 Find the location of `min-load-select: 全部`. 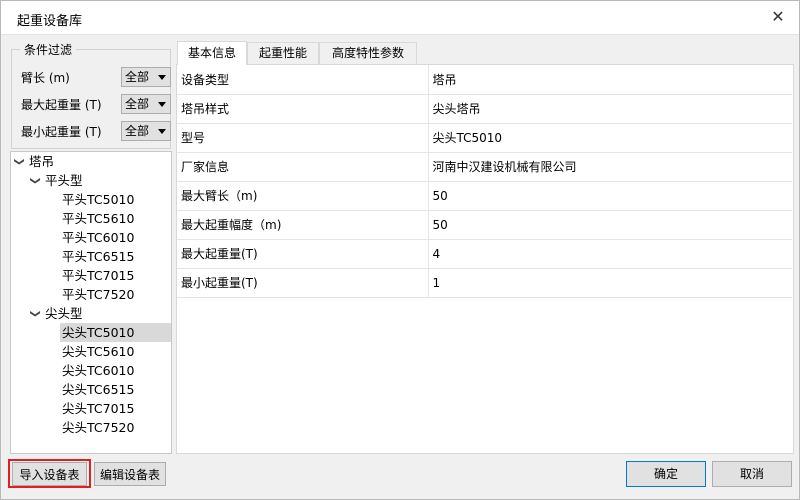

min-load-select: 全部 is located at coordinates (146, 131).